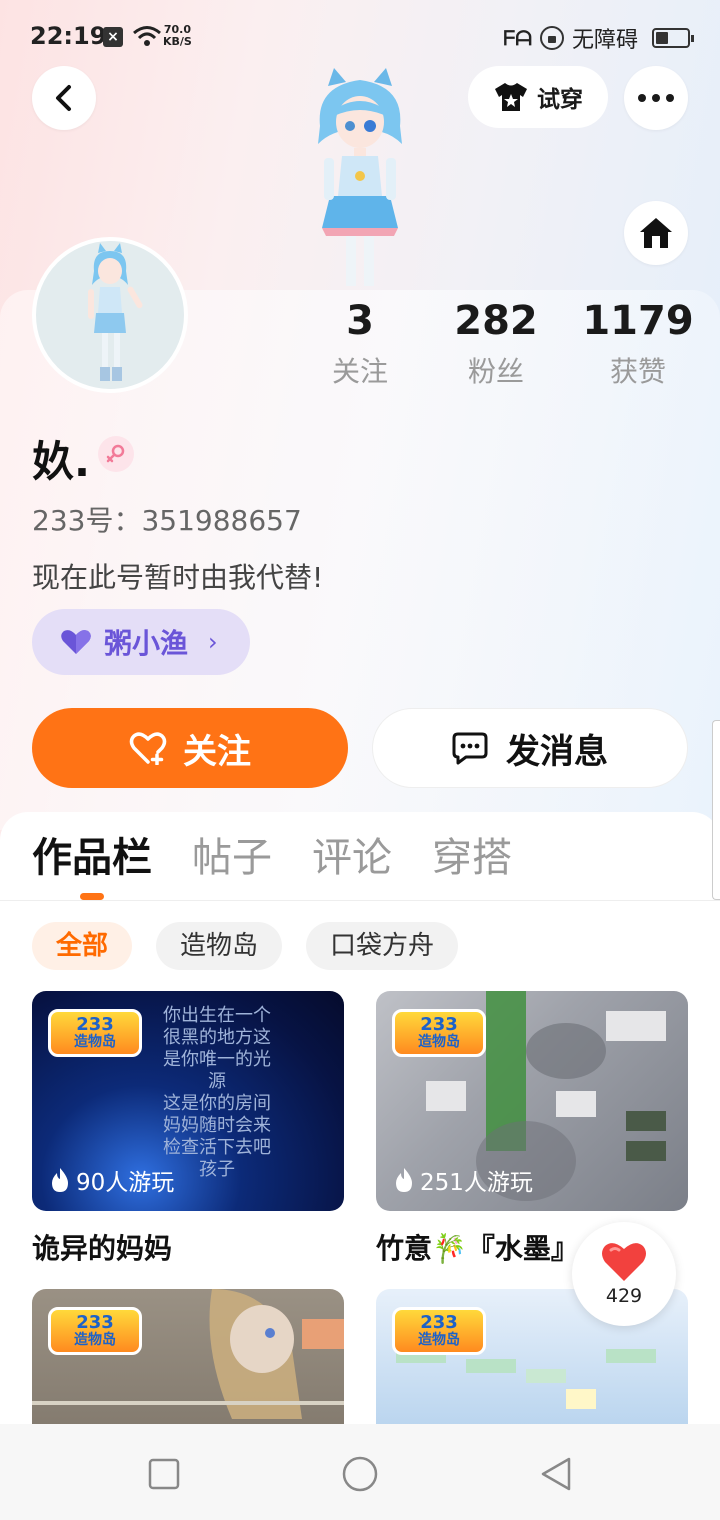 Image resolution: width=720 pixels, height=1520 pixels. I want to click on back-nav-button, so click(556, 1474).